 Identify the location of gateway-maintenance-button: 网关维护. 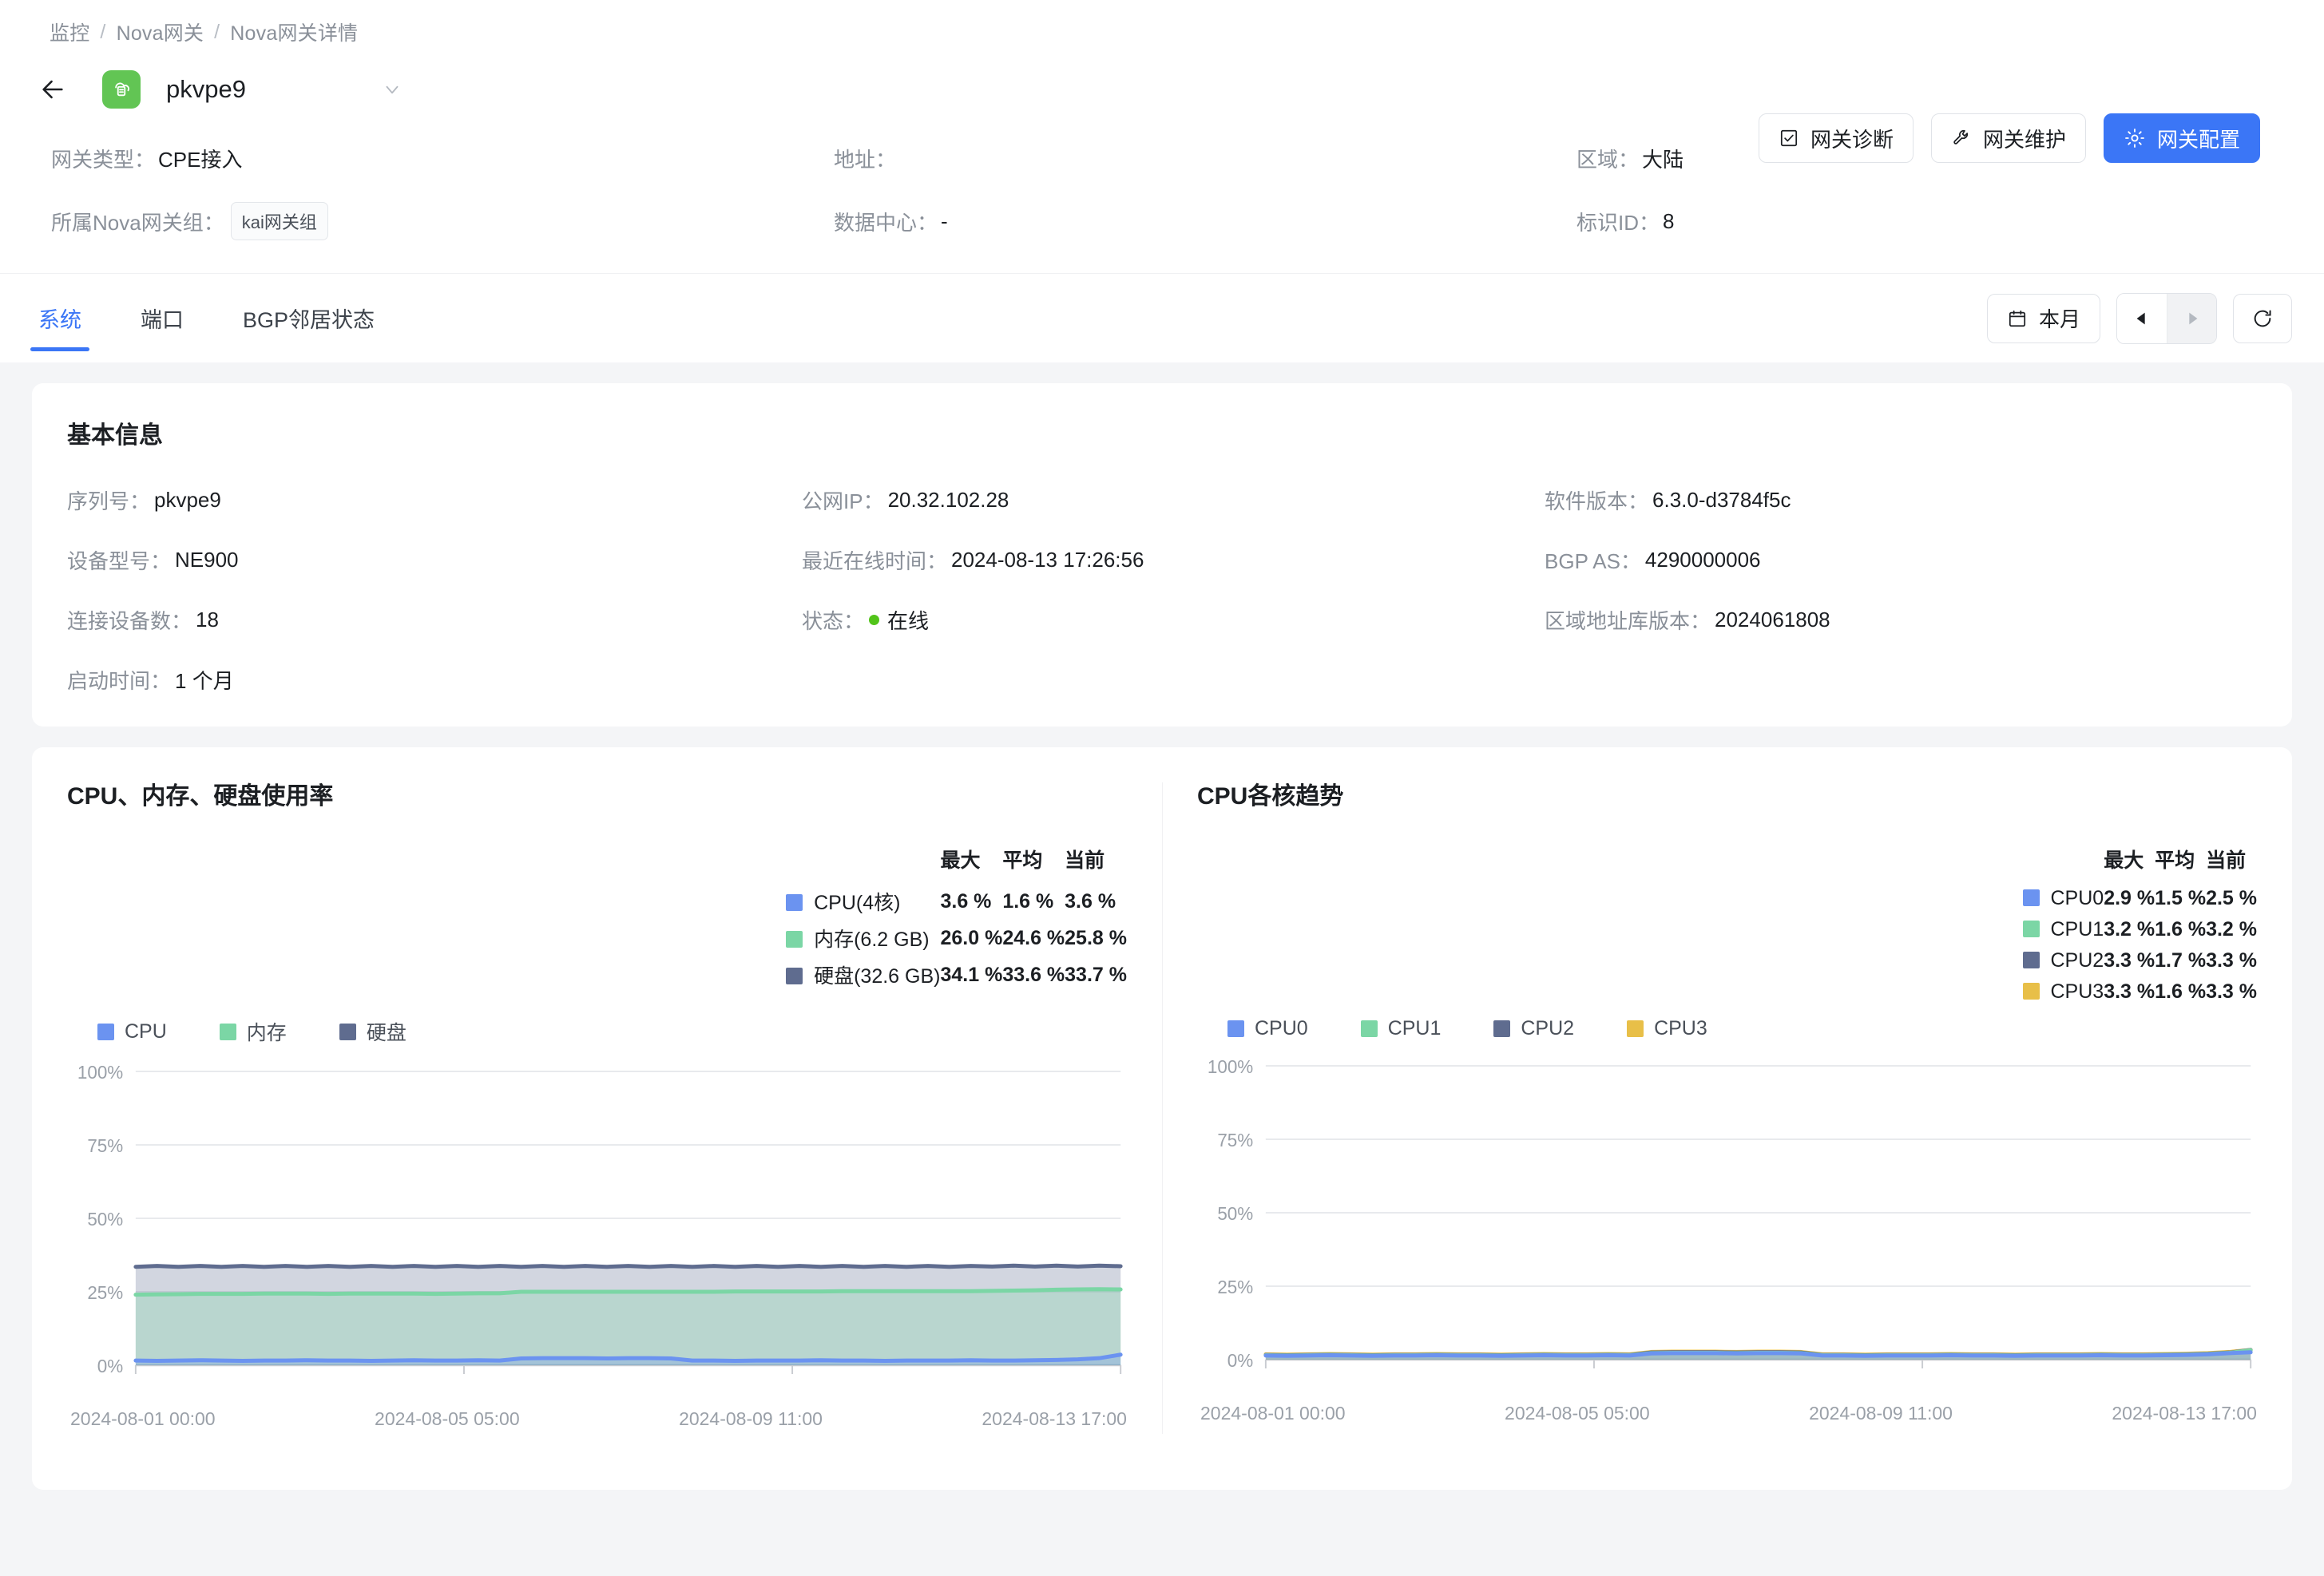
(2008, 138).